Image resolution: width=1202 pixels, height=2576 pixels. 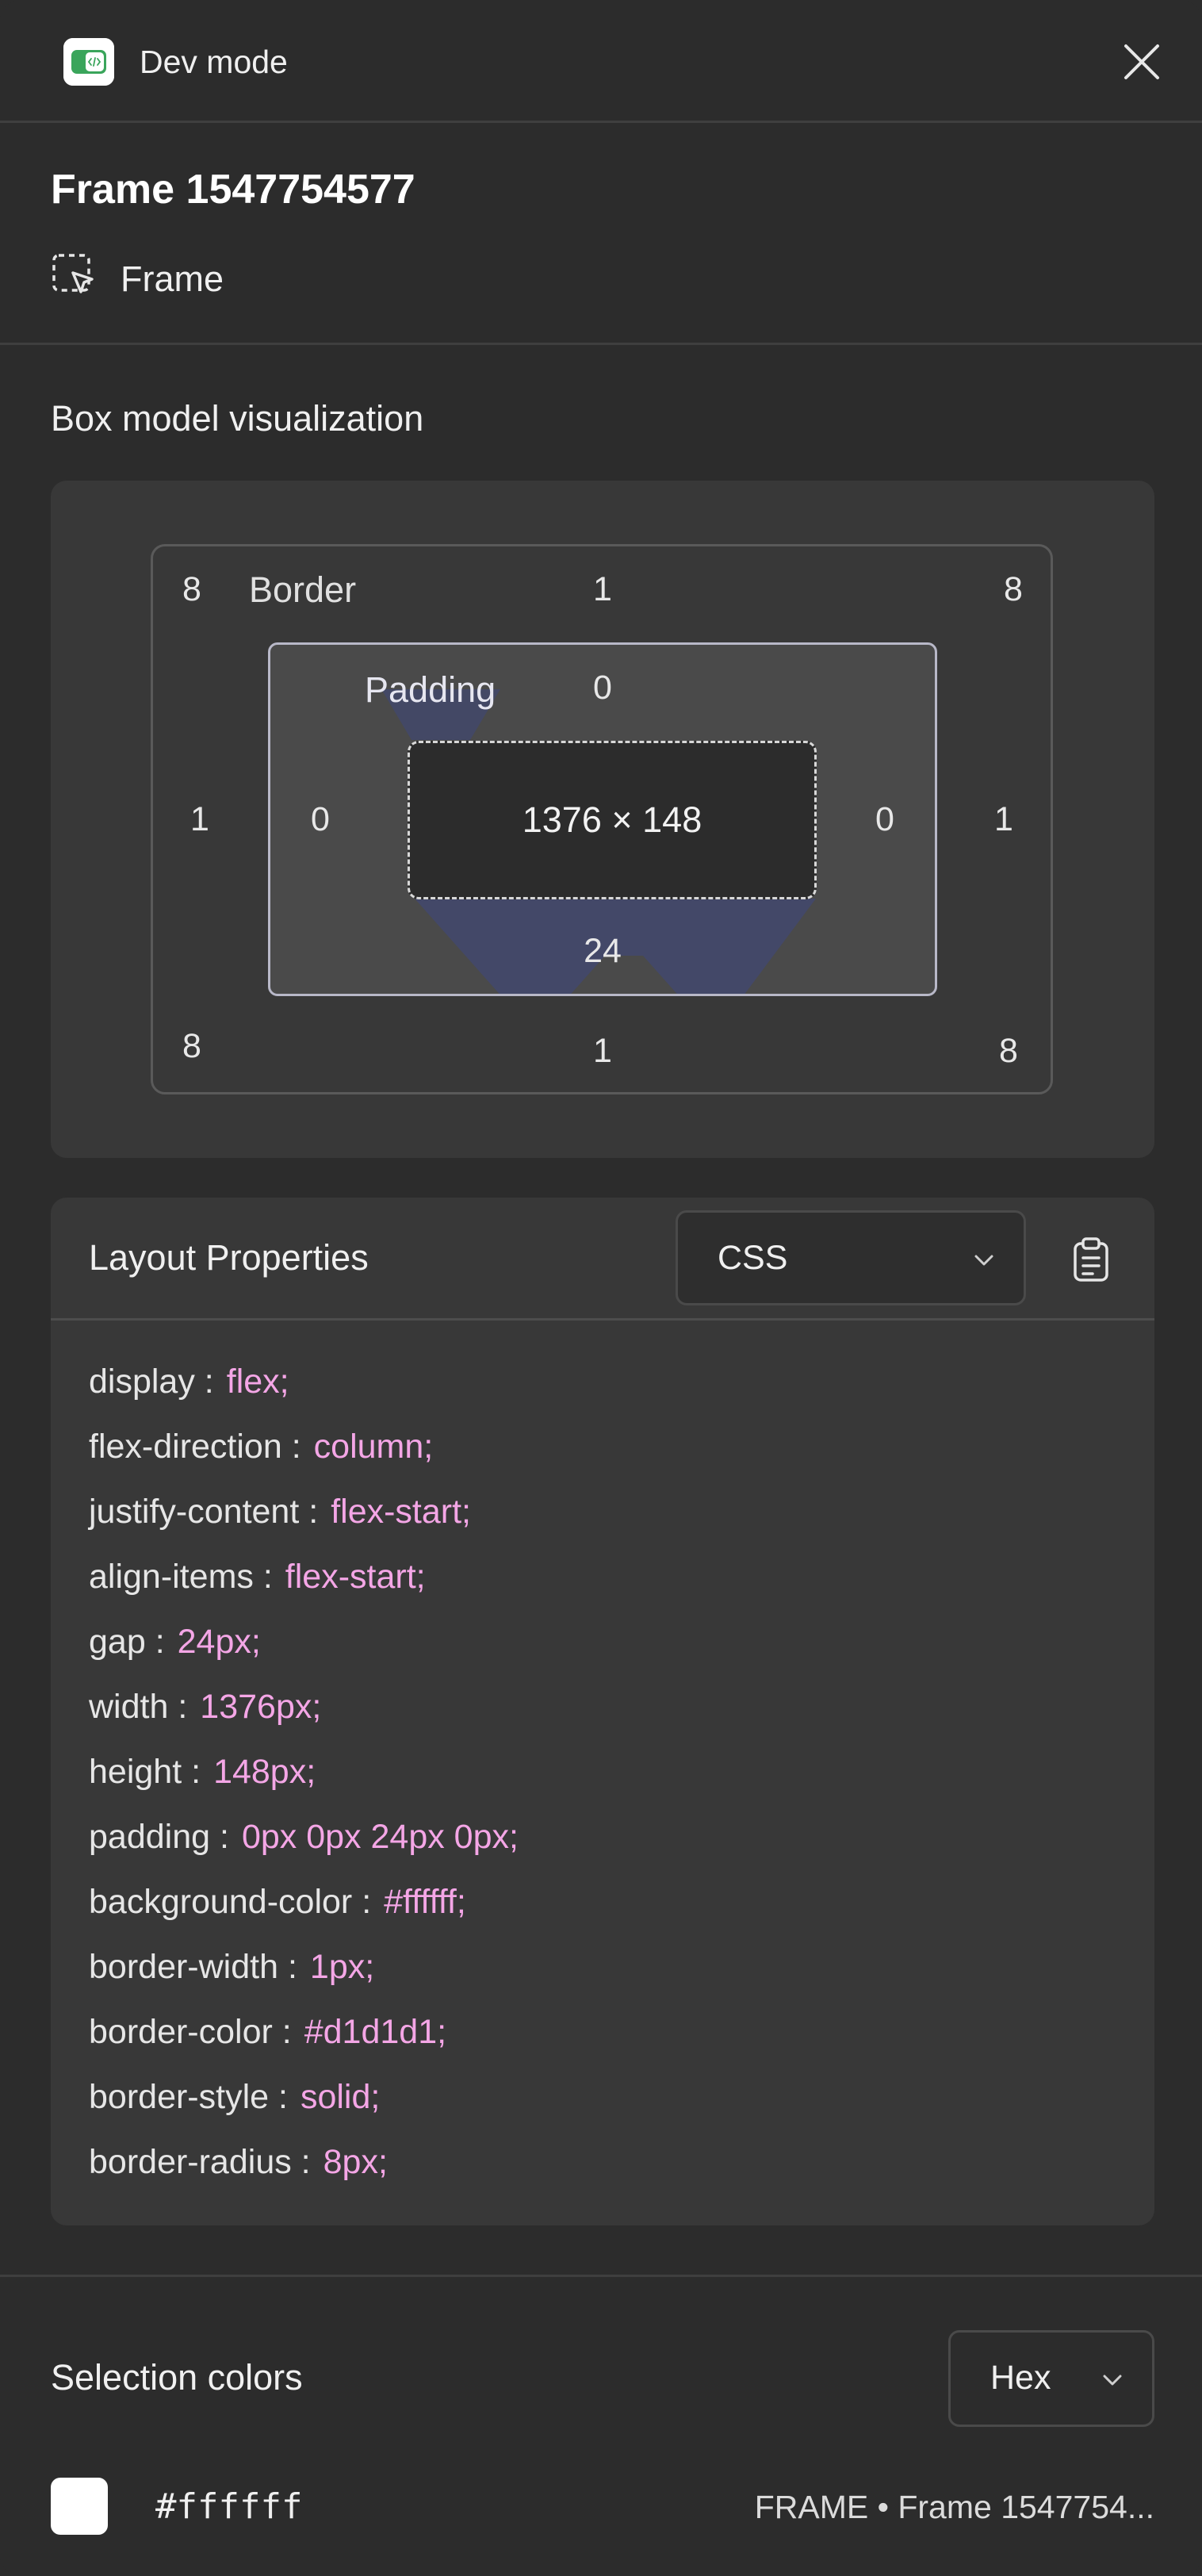 I want to click on css-property-value: 148px;, so click(x=264, y=1772).